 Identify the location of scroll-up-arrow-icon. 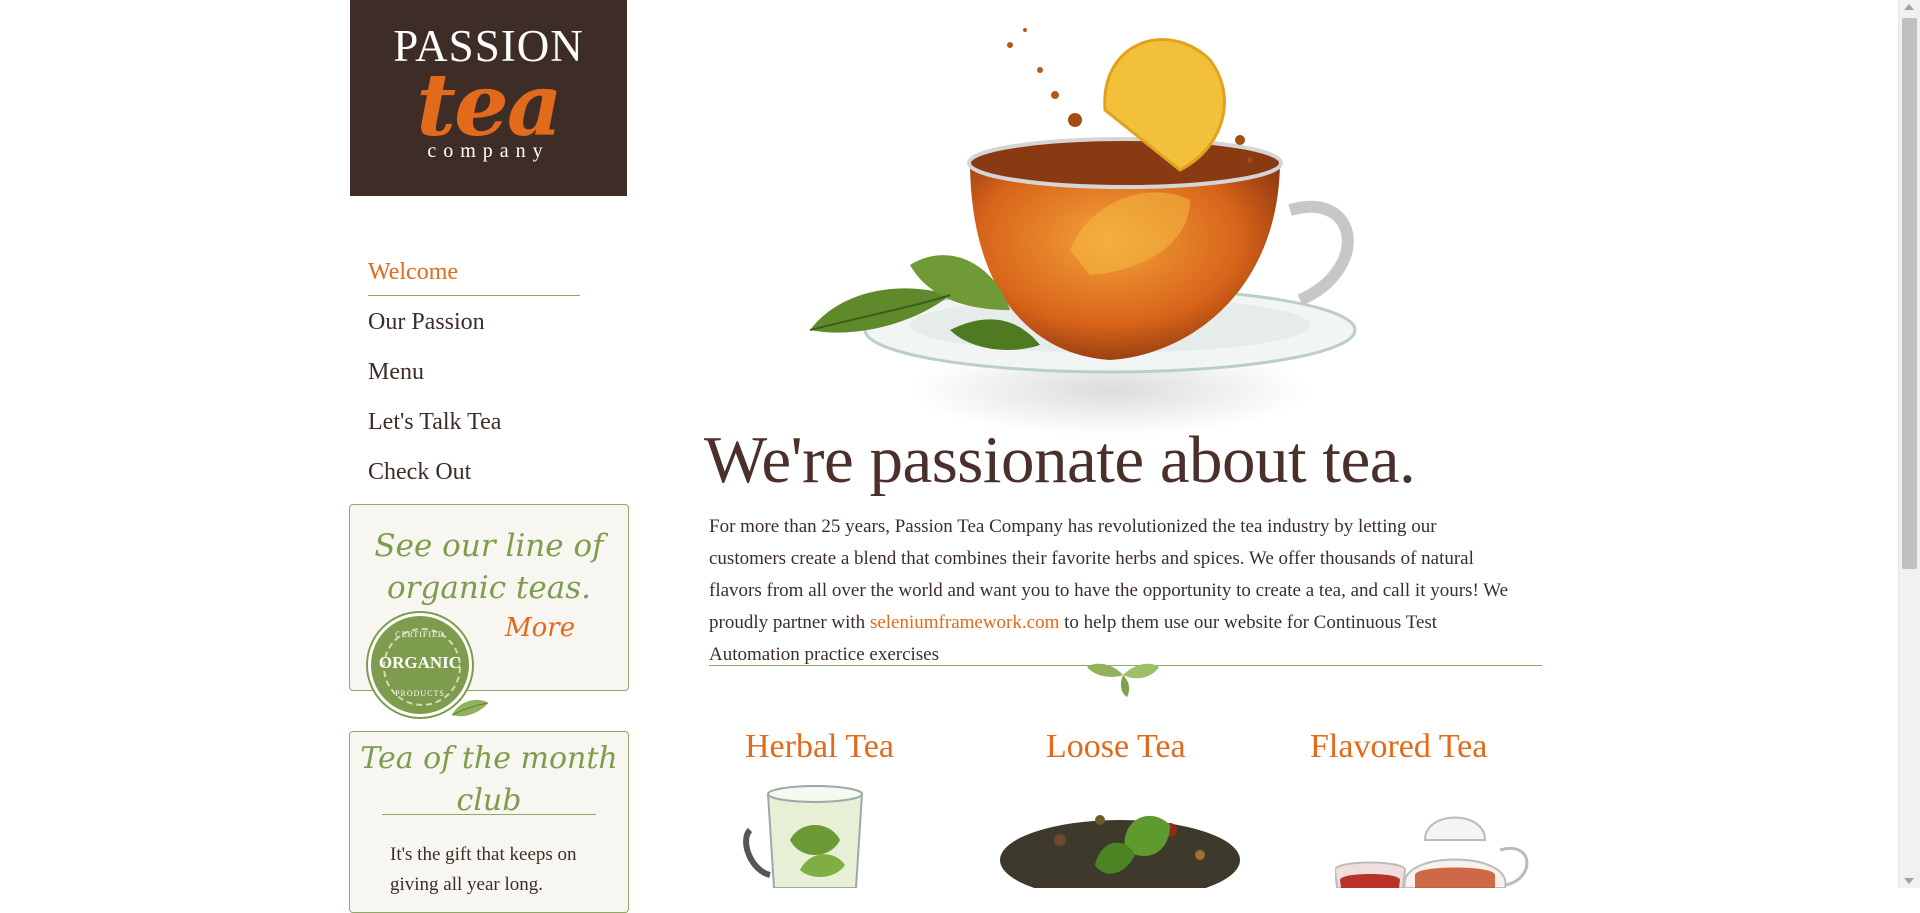
(1909, 7).